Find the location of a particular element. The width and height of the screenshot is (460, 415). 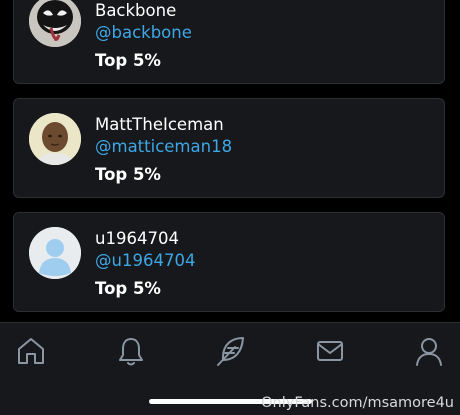

subscriber-name: Backbone is located at coordinates (136, 10).